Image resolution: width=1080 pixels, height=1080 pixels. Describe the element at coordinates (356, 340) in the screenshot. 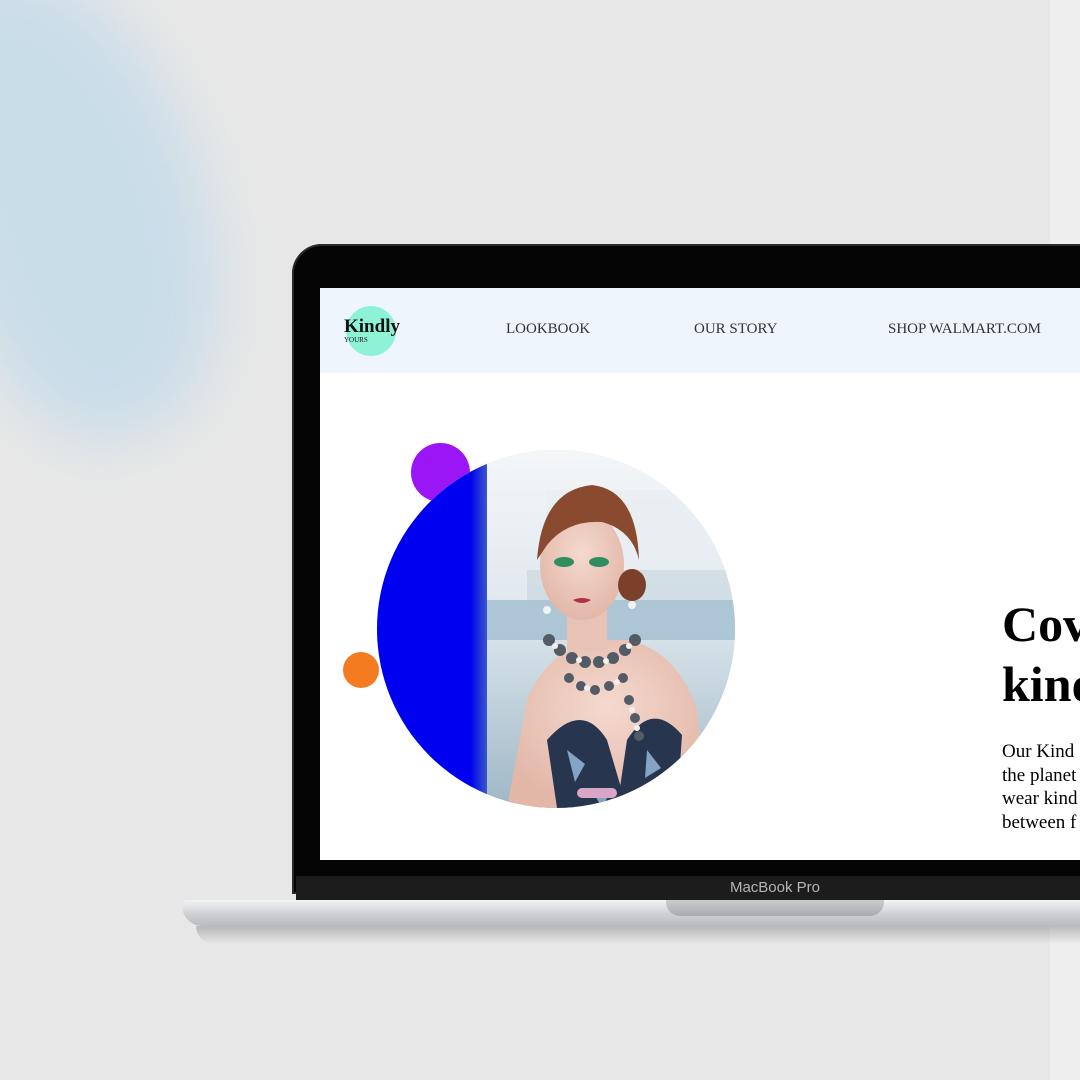

I see `logo-subtitle: YOURS` at that location.